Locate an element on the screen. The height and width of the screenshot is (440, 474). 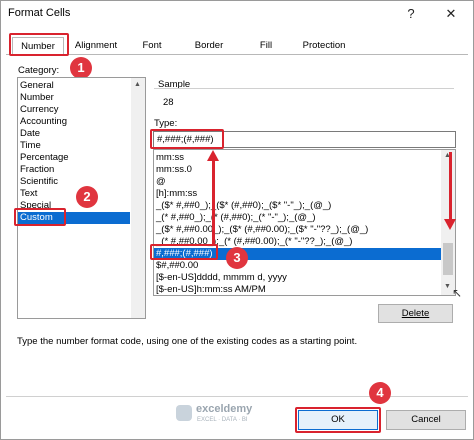
type-item: mm:ss is located at coordinates (170, 158).